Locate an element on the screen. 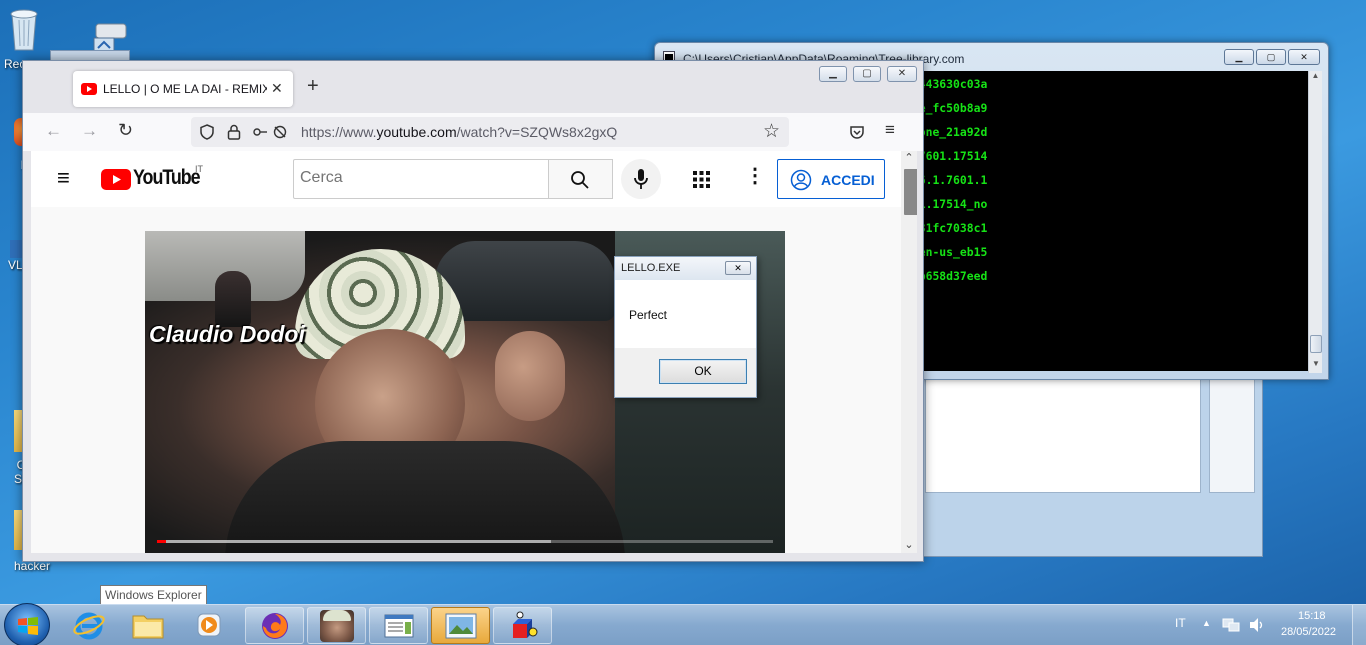  bookmark-star-icon: ☆ is located at coordinates (771, 131).